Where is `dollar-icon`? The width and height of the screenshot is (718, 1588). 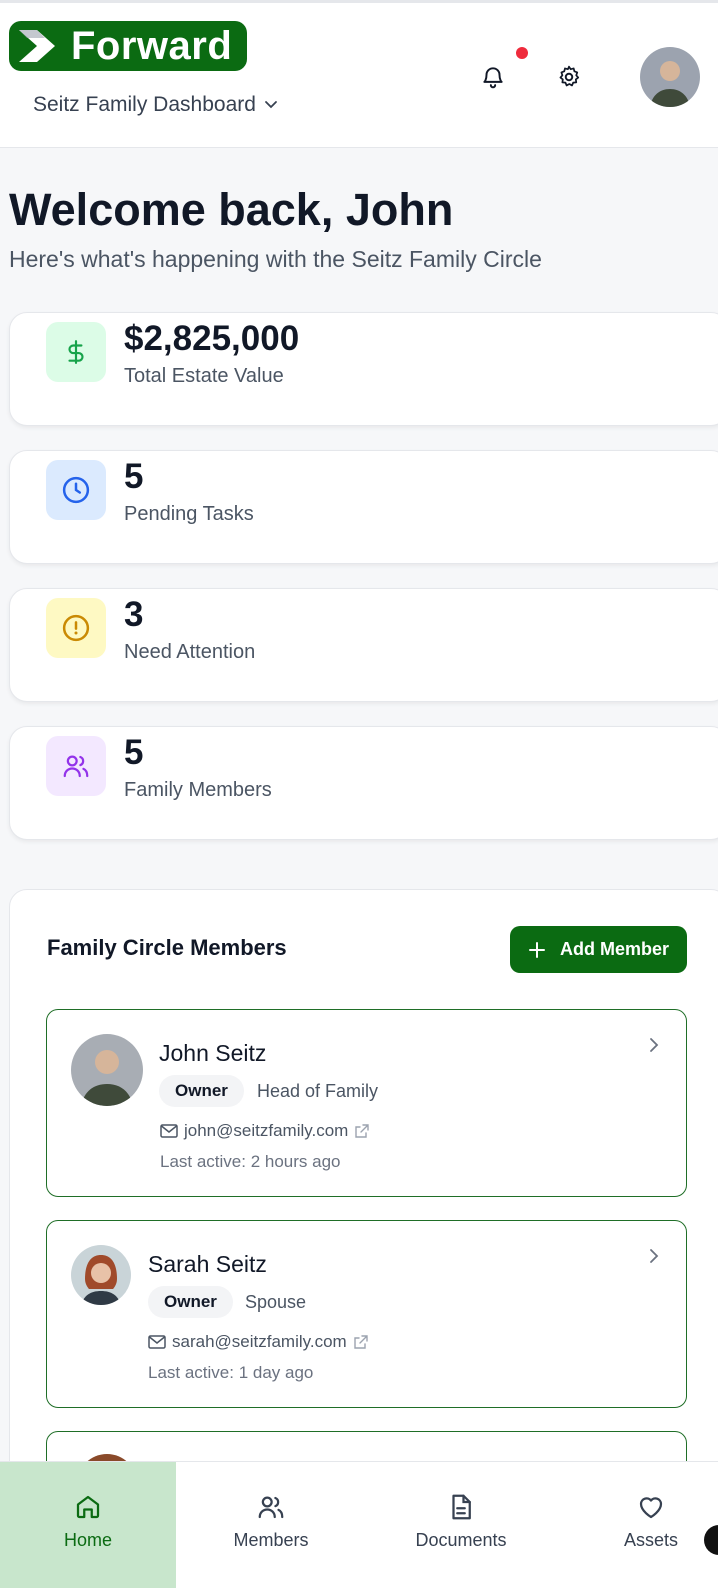 dollar-icon is located at coordinates (76, 352).